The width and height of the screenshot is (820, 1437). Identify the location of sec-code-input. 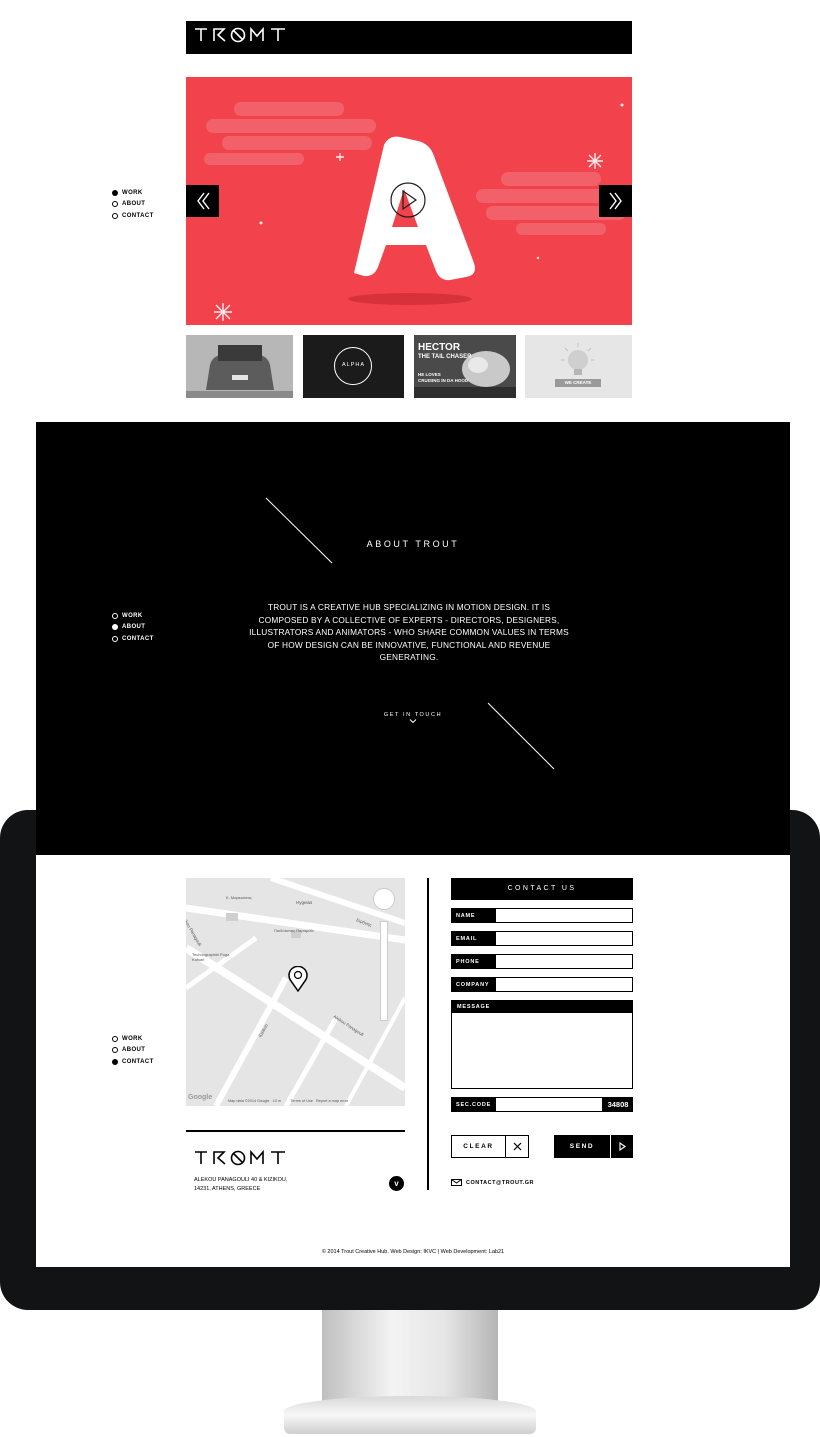
(549, 1104).